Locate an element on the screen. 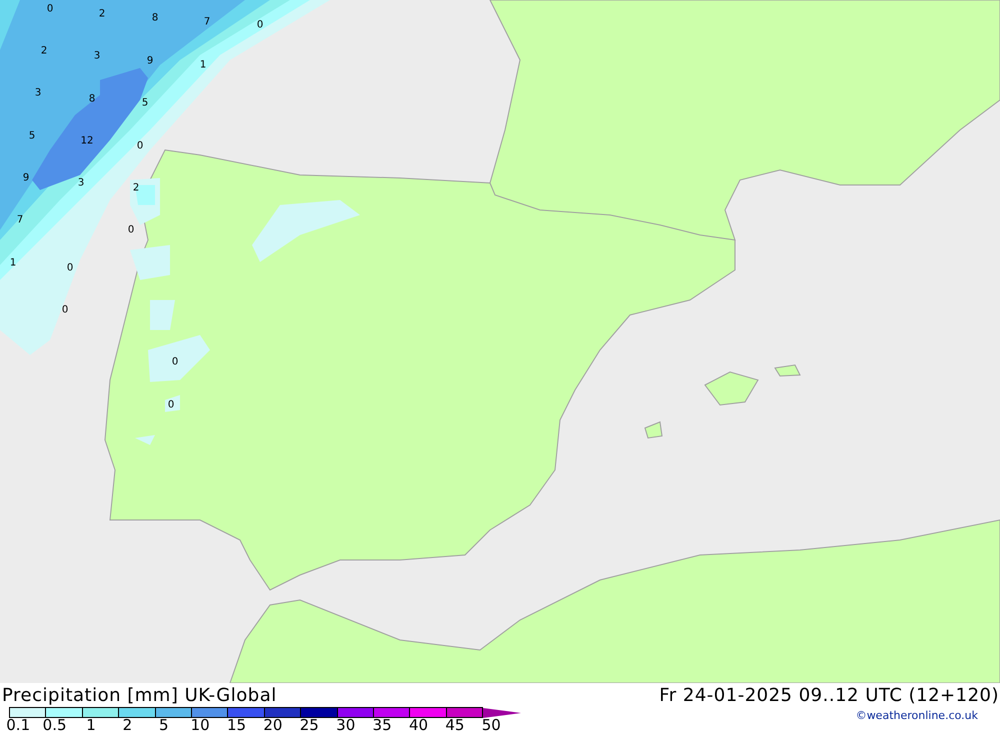  scale-label: 0.1 is located at coordinates (18, 725).